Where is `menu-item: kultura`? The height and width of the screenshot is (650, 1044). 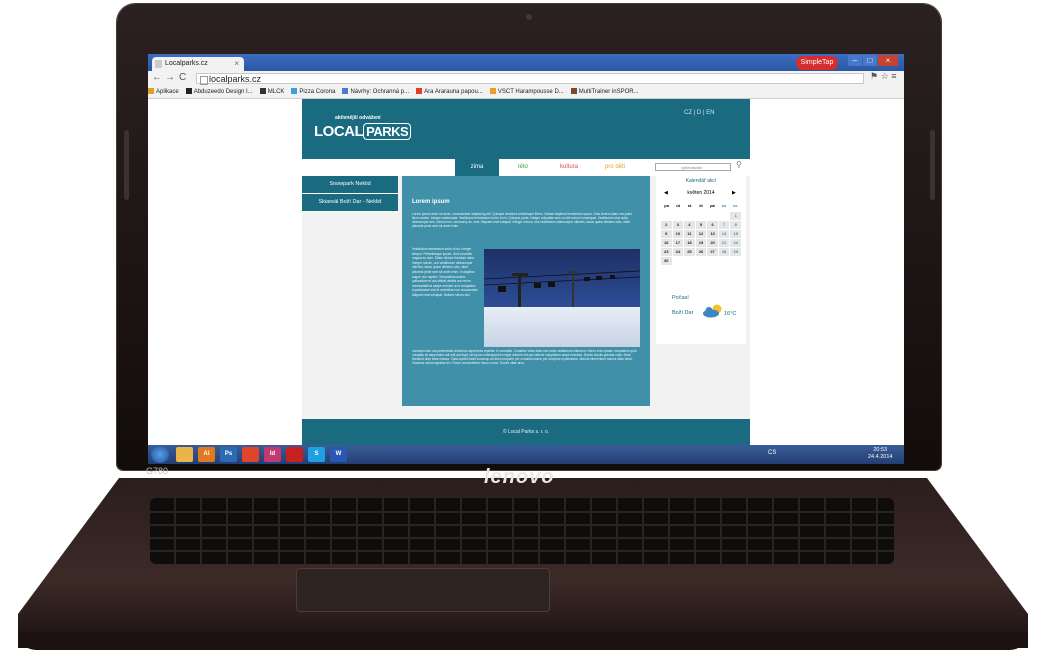 menu-item: kultura is located at coordinates (569, 167).